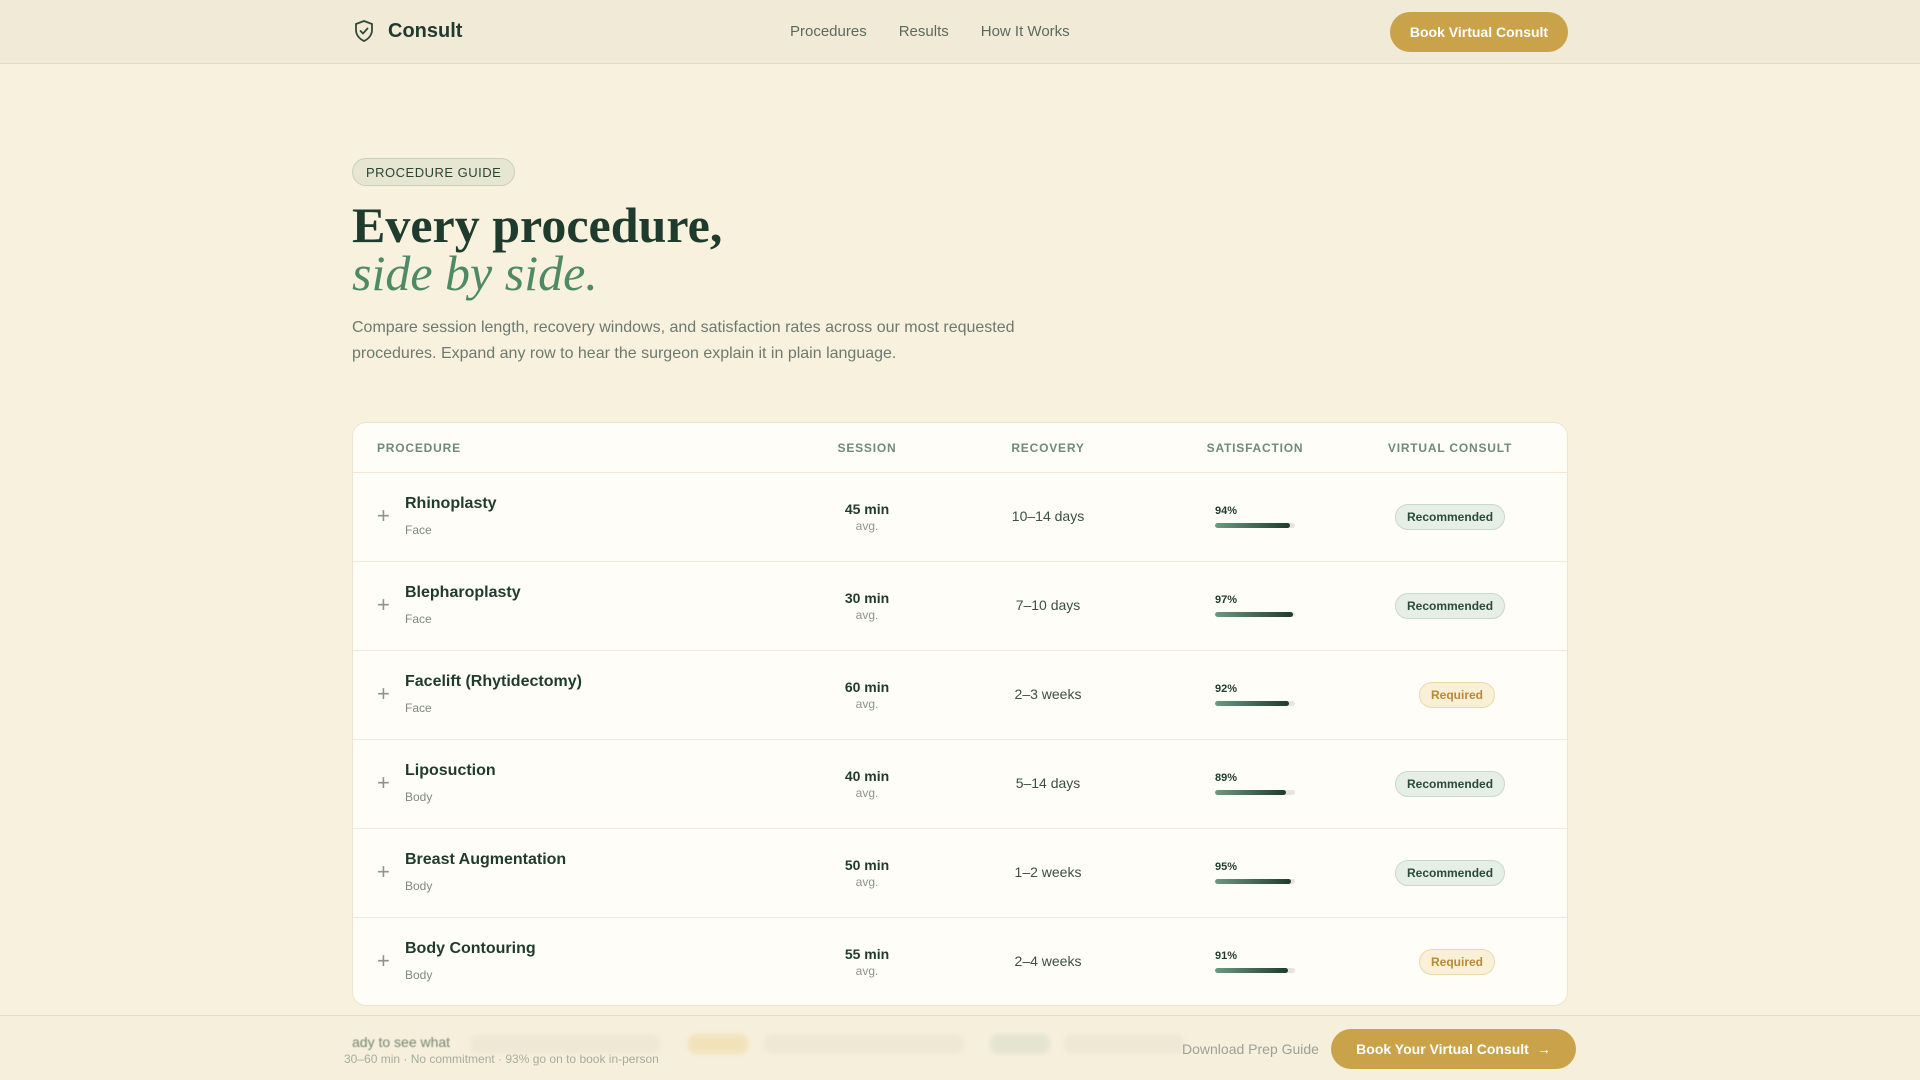 The height and width of the screenshot is (1080, 1920). I want to click on page-title: Every procedure,, so click(537, 225).